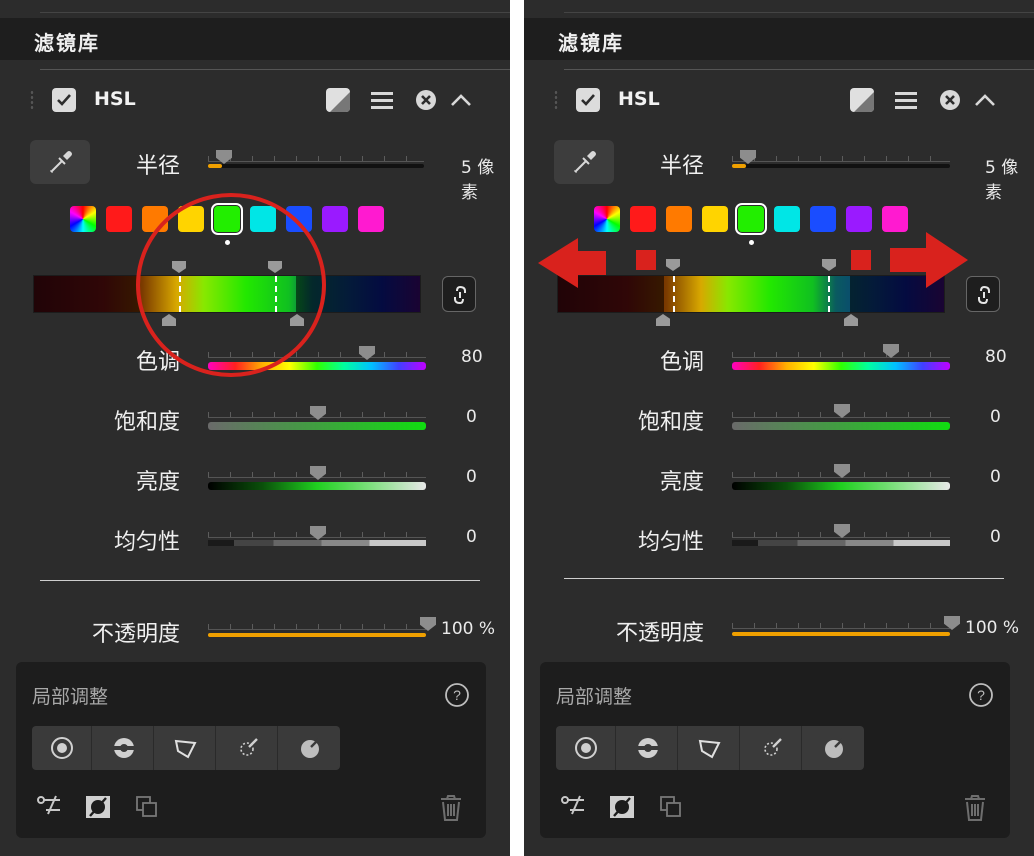 The height and width of the screenshot is (856, 1034). Describe the element at coordinates (317, 543) in the screenshot. I see `uniformity-gradient-bar` at that location.